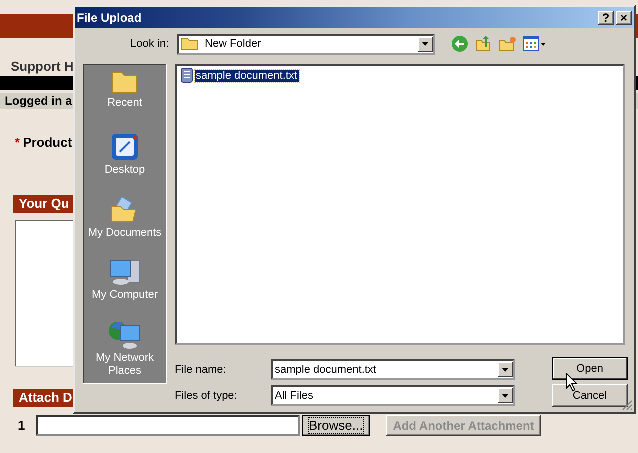 This screenshot has height=453, width=638. What do you see at coordinates (535, 44) in the screenshot?
I see `view-menu-icon` at bounding box center [535, 44].